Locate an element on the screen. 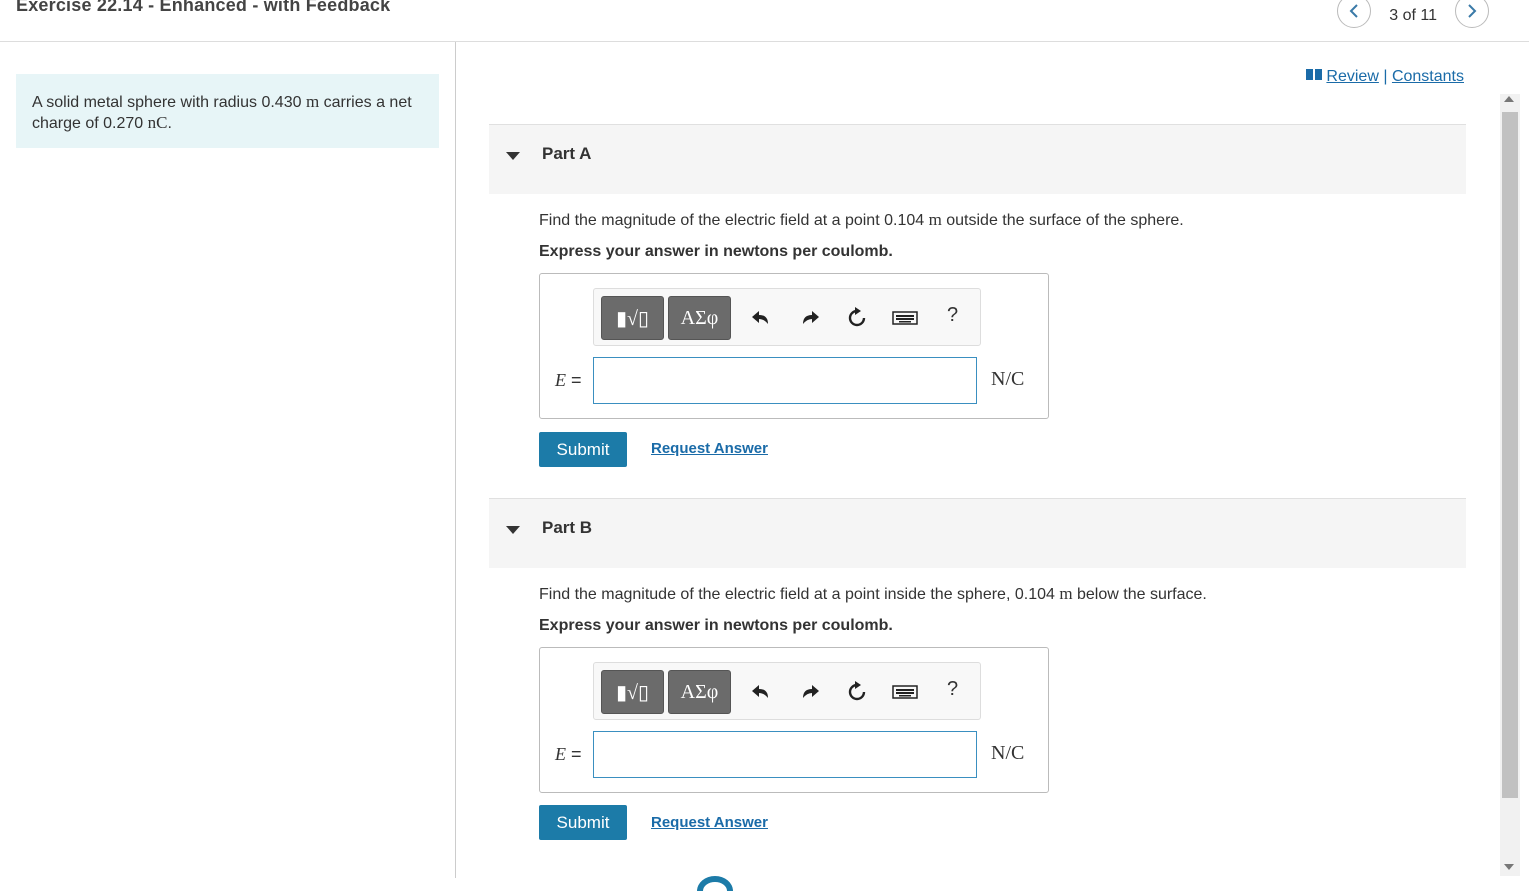 This screenshot has width=1529, height=891. part-a-question-unit: m is located at coordinates (935, 219).